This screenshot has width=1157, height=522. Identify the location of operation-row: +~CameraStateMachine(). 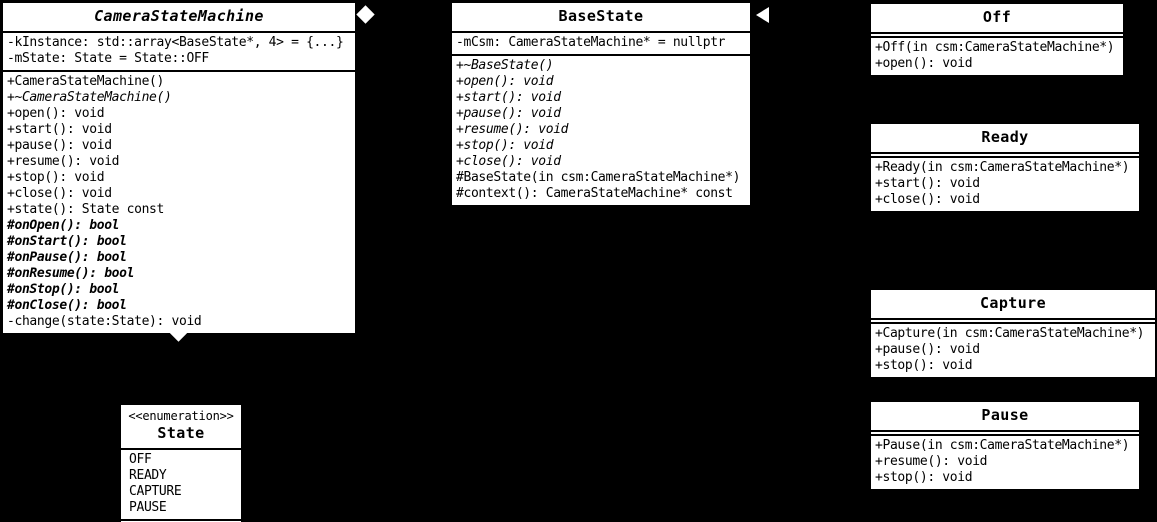
(89, 97).